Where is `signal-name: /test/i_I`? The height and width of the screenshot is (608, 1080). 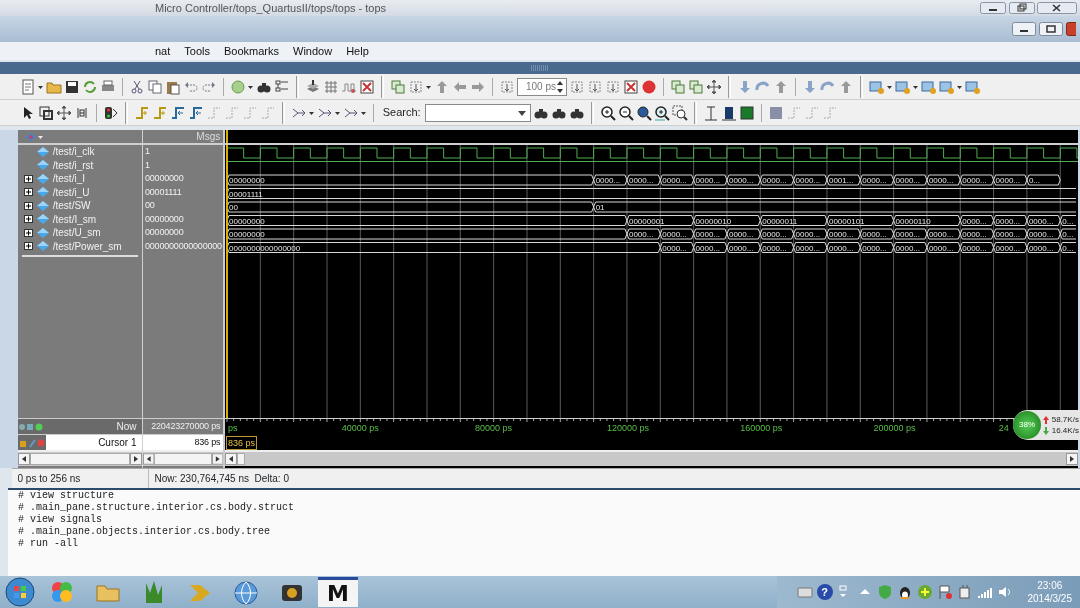
signal-name: /test/i_I is located at coordinates (68, 179).